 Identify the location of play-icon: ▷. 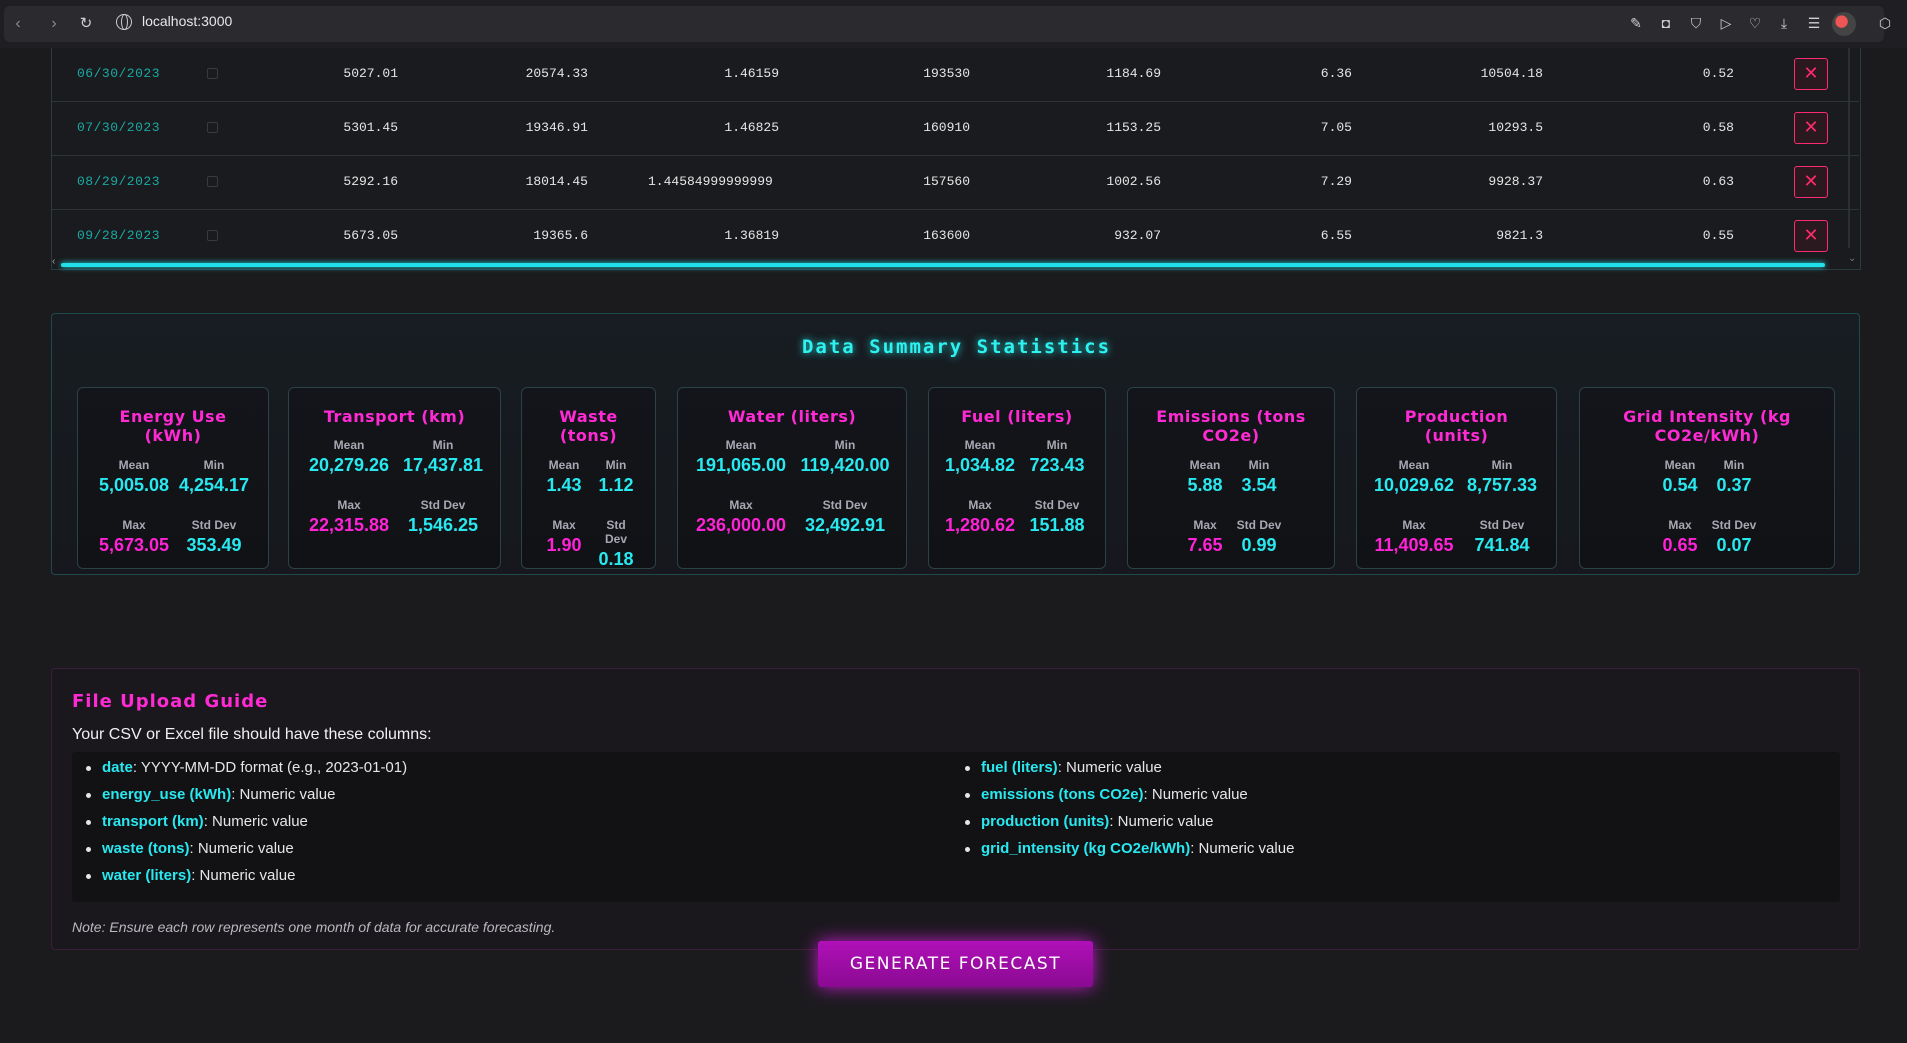
(1726, 23).